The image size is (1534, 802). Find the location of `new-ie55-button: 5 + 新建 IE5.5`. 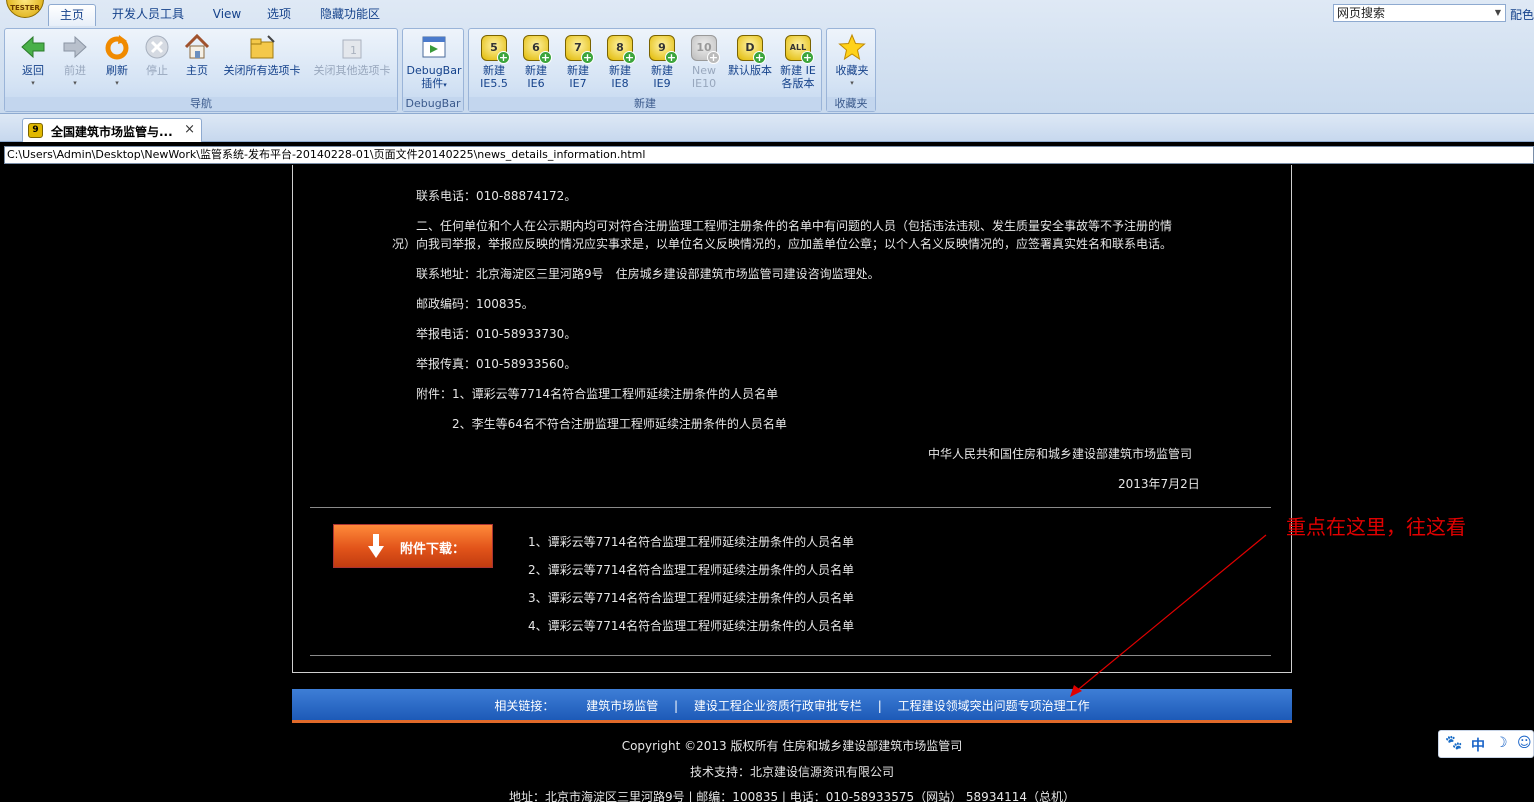

new-ie55-button: 5 + 新建 IE5.5 is located at coordinates (494, 61).